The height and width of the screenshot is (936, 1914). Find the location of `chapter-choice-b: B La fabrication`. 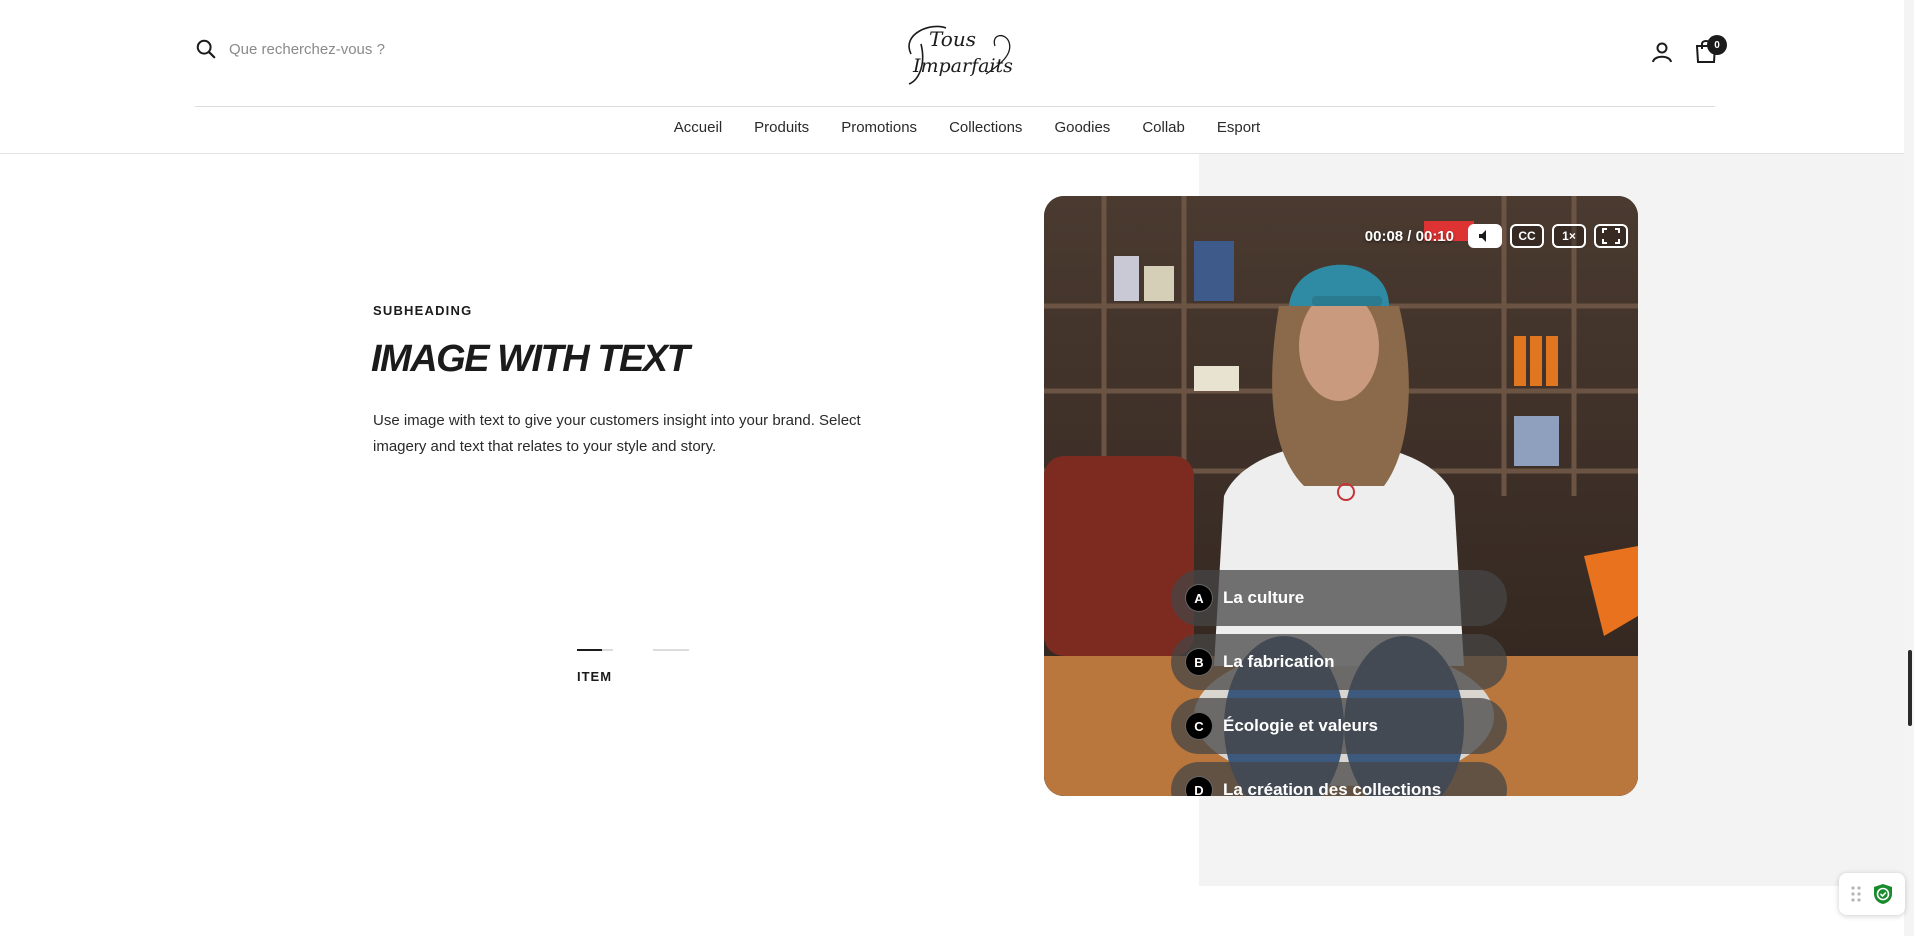

chapter-choice-b: B La fabrication is located at coordinates (1339, 662).